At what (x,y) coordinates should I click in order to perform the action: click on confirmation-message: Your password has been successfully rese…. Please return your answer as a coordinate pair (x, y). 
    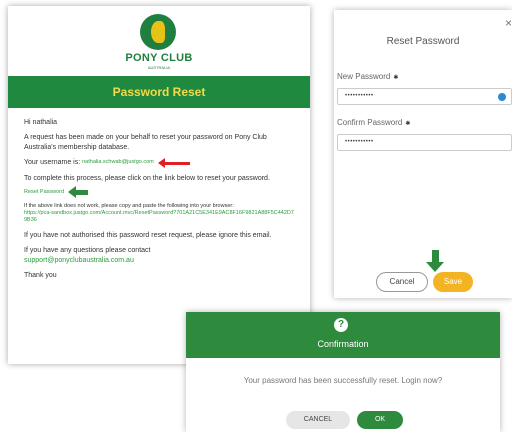
    Looking at the image, I should click on (343, 380).